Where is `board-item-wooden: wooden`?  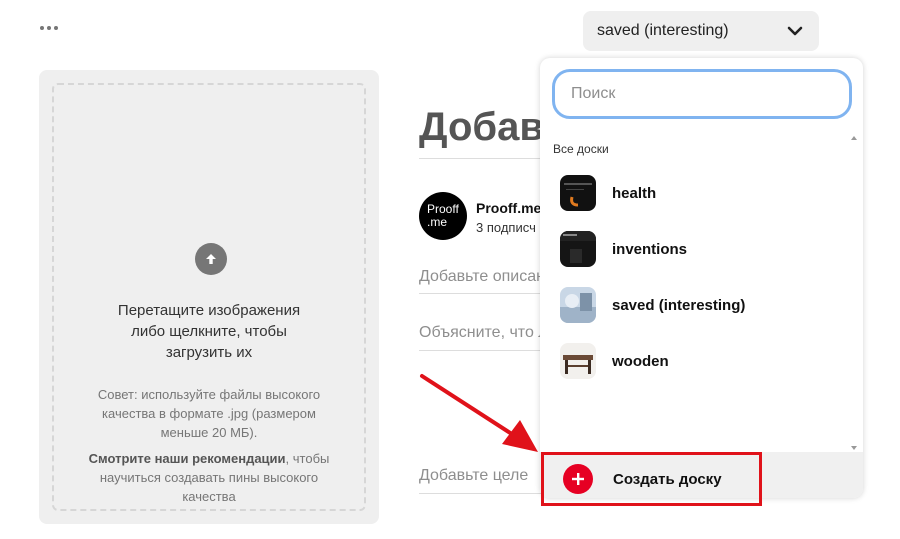 board-item-wooden: wooden is located at coordinates (700, 361).